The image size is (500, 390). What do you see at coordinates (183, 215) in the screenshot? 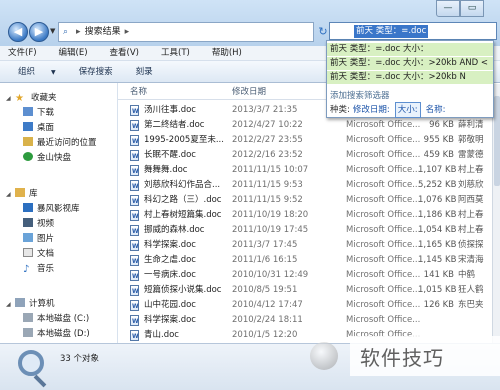
I see `file-name: 村上春树短篇集.doc` at bounding box center [183, 215].